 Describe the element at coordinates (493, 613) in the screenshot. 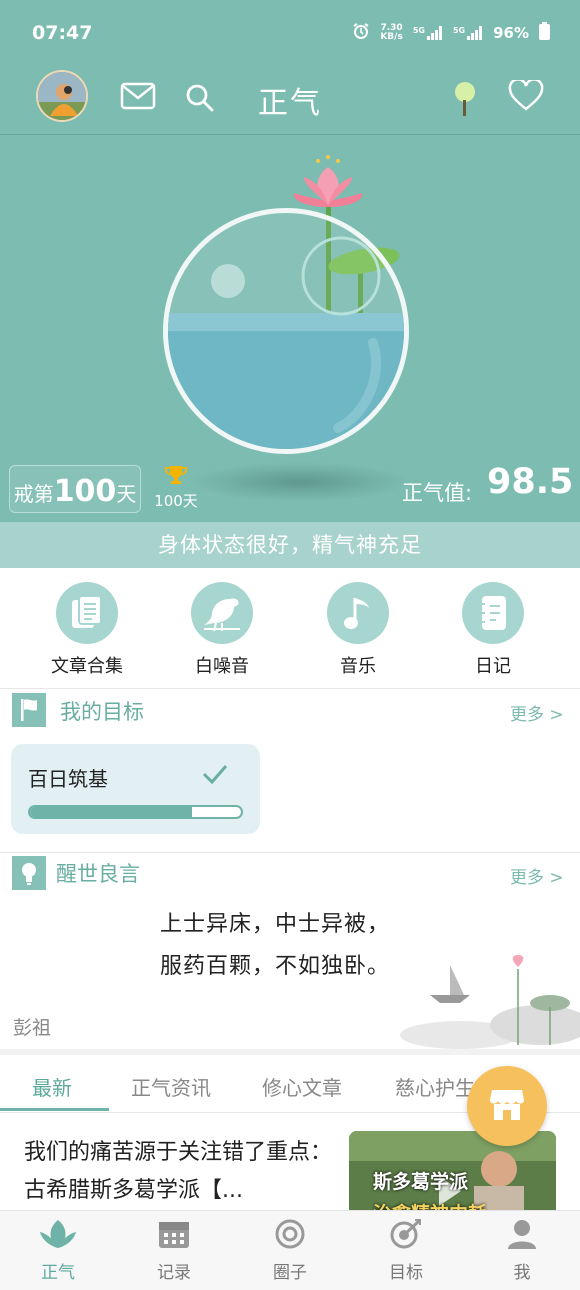

I see `diary-icon` at that location.